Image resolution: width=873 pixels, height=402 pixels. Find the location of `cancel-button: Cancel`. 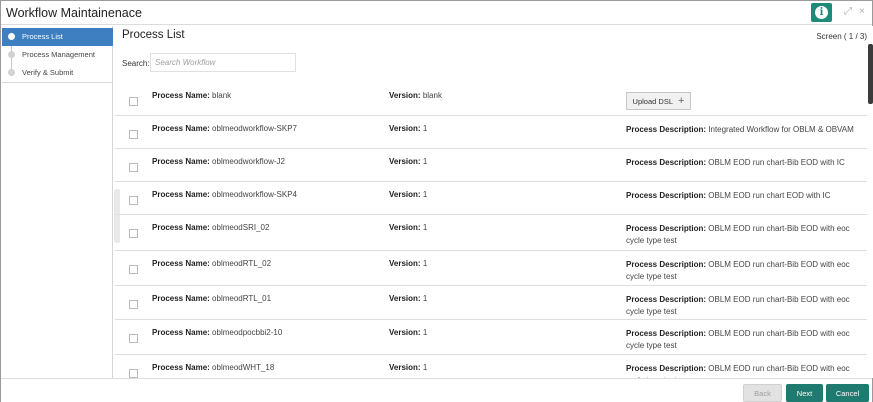

cancel-button: Cancel is located at coordinates (847, 393).